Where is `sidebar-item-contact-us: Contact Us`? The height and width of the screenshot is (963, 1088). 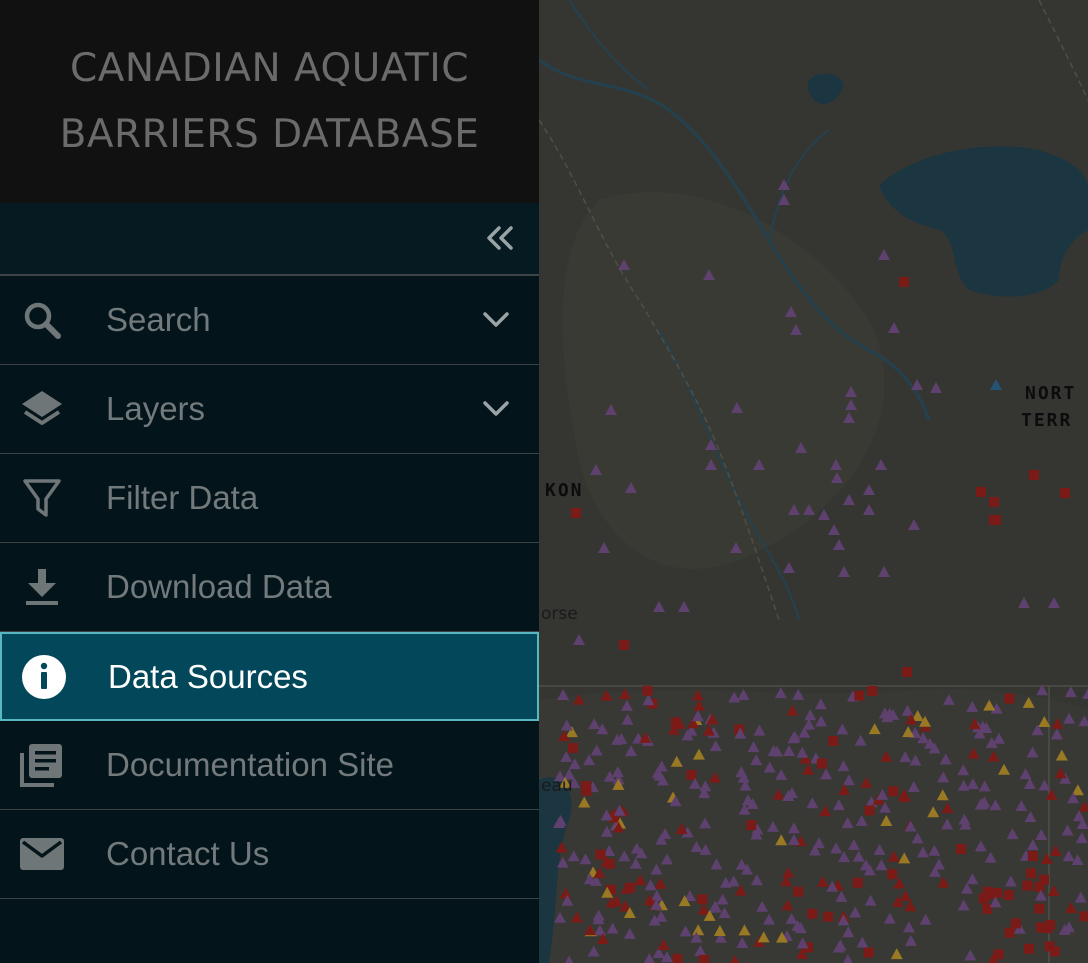 sidebar-item-contact-us: Contact Us is located at coordinates (269, 854).